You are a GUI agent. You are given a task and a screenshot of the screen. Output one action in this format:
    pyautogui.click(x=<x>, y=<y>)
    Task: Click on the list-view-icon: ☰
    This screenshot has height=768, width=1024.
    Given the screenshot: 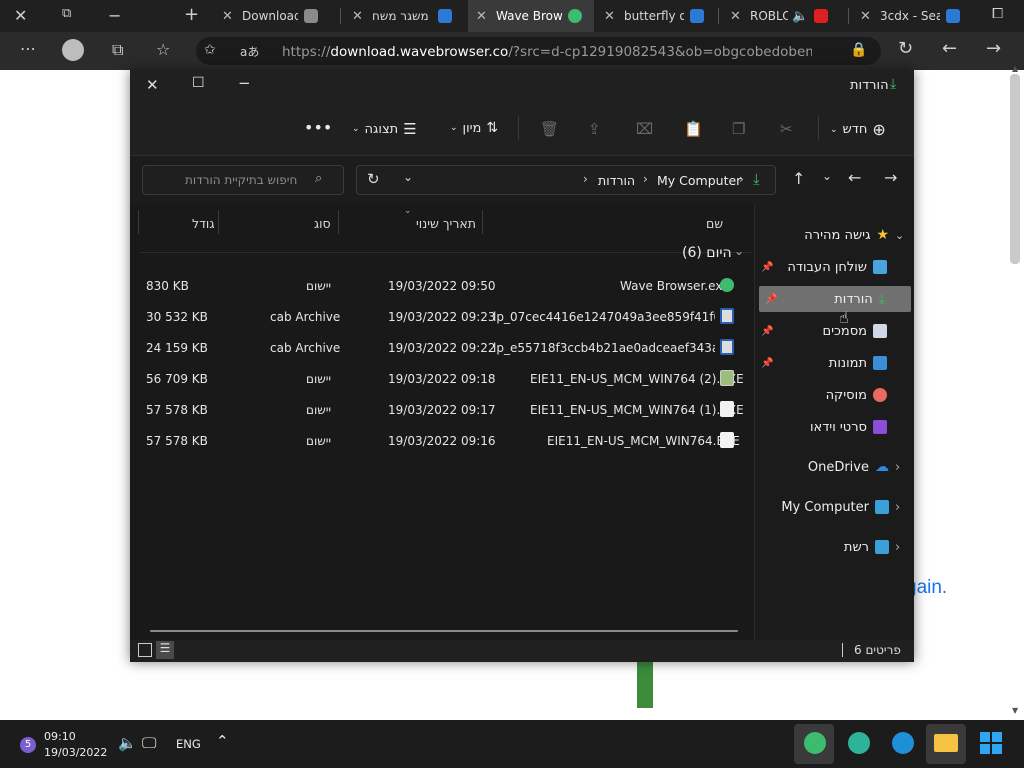 What is the action you would take?
    pyautogui.click(x=165, y=650)
    